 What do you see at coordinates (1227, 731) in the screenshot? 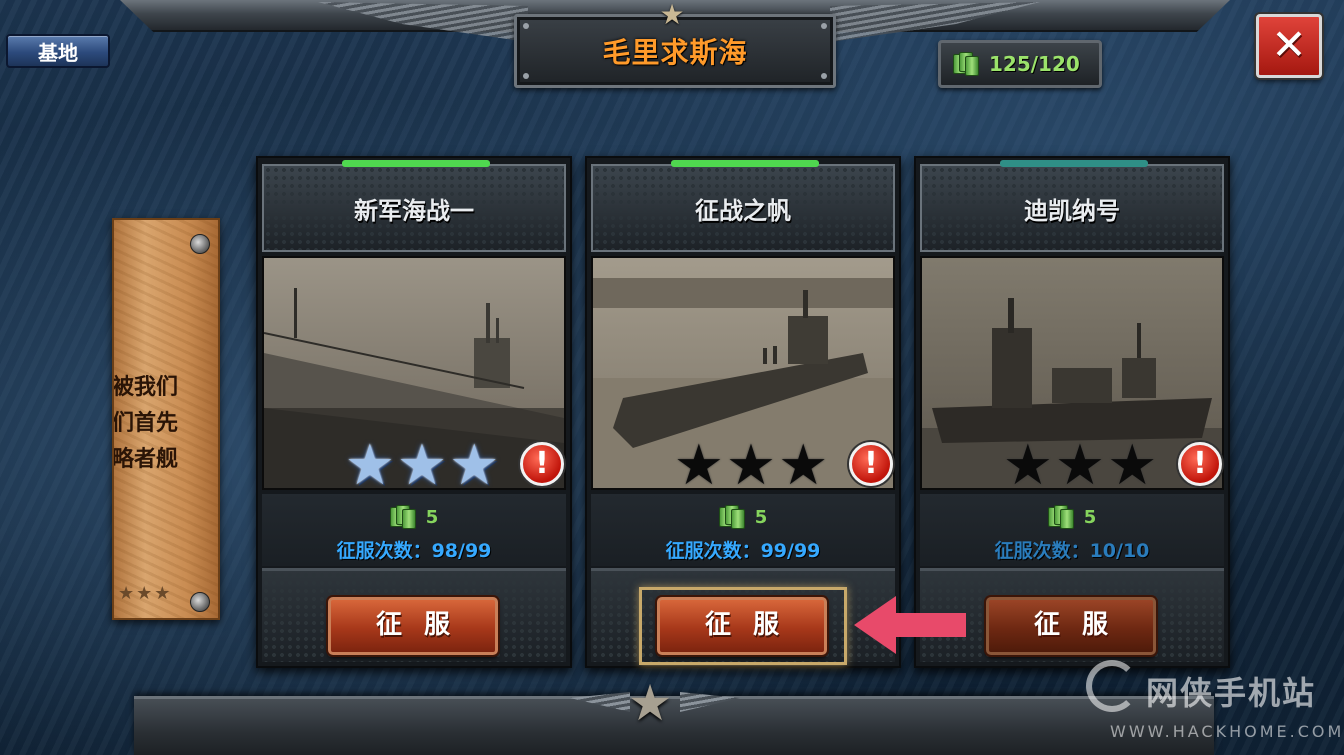
I see `watermark-url: WWW.HACKHOME.COM` at bounding box center [1227, 731].